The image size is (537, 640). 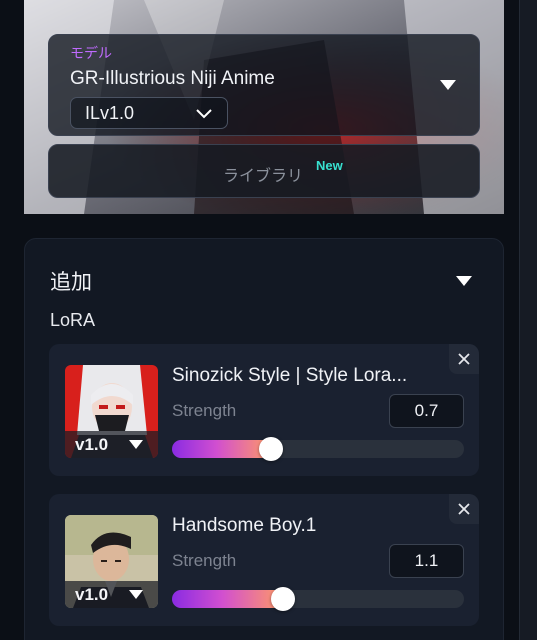 What do you see at coordinates (426, 411) in the screenshot?
I see `strength-input: 0.7` at bounding box center [426, 411].